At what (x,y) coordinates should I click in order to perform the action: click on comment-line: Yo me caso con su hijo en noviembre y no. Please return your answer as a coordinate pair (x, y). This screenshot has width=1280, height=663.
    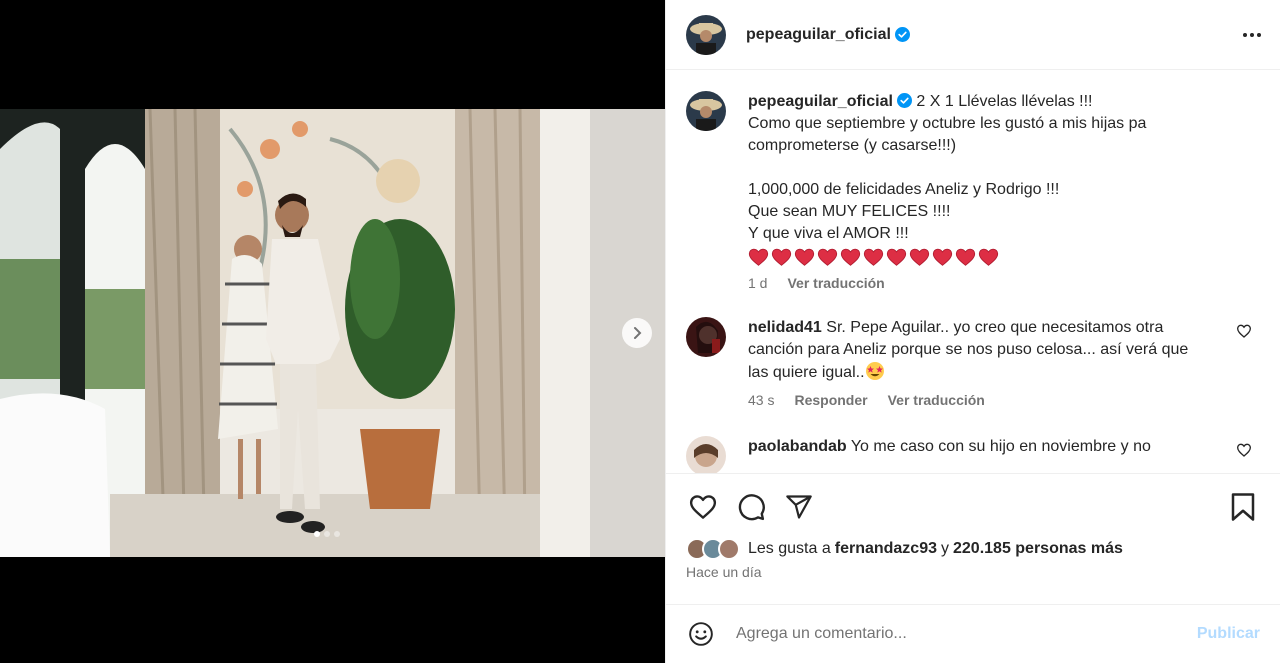
    Looking at the image, I should click on (1000, 446).